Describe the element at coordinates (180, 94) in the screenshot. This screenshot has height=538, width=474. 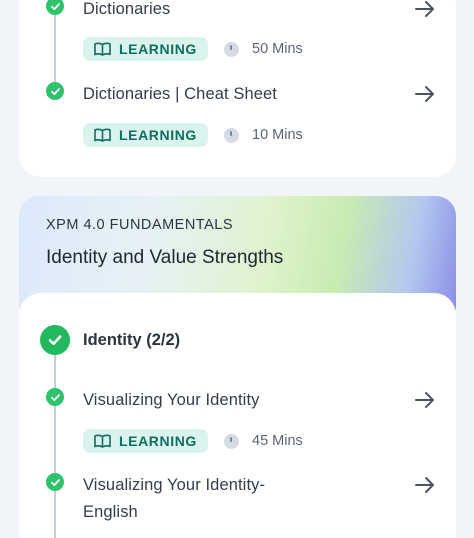
I see `lesson-title-dictionaries-cheat-sheet: Dictionaries | Cheat Sheet` at that location.